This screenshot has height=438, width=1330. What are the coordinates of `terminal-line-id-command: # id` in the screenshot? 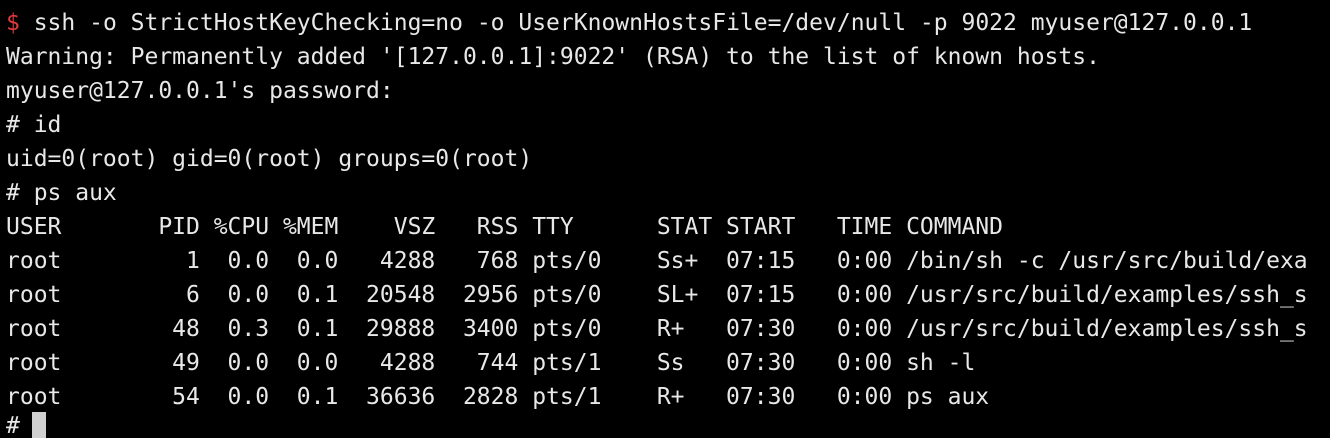 It's located at (34, 125).